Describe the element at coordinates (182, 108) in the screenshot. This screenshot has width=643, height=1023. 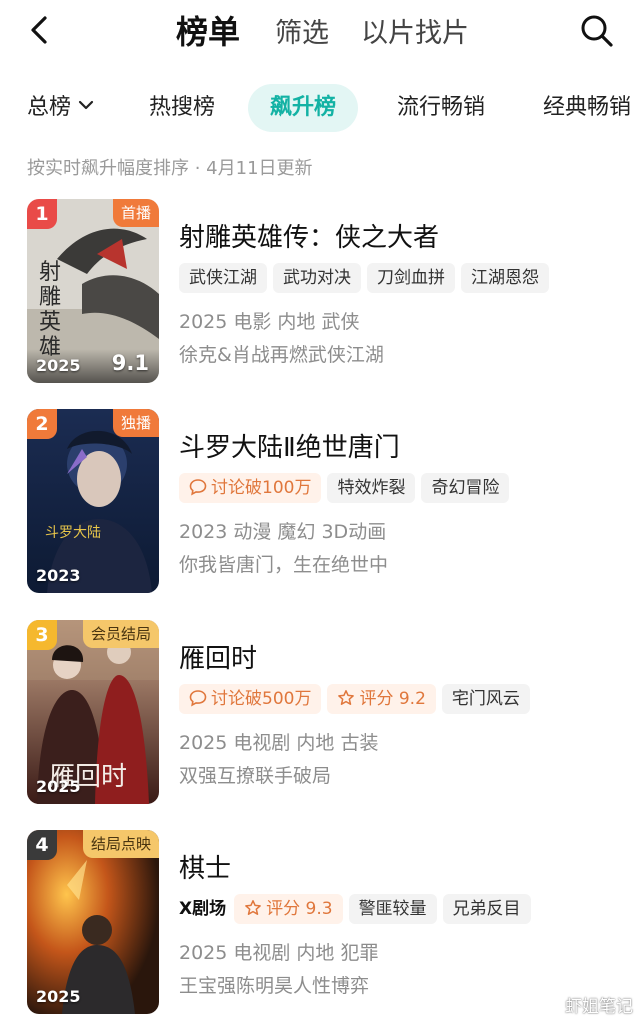
I see `rank-tab-resoubang: 热搜榜` at that location.